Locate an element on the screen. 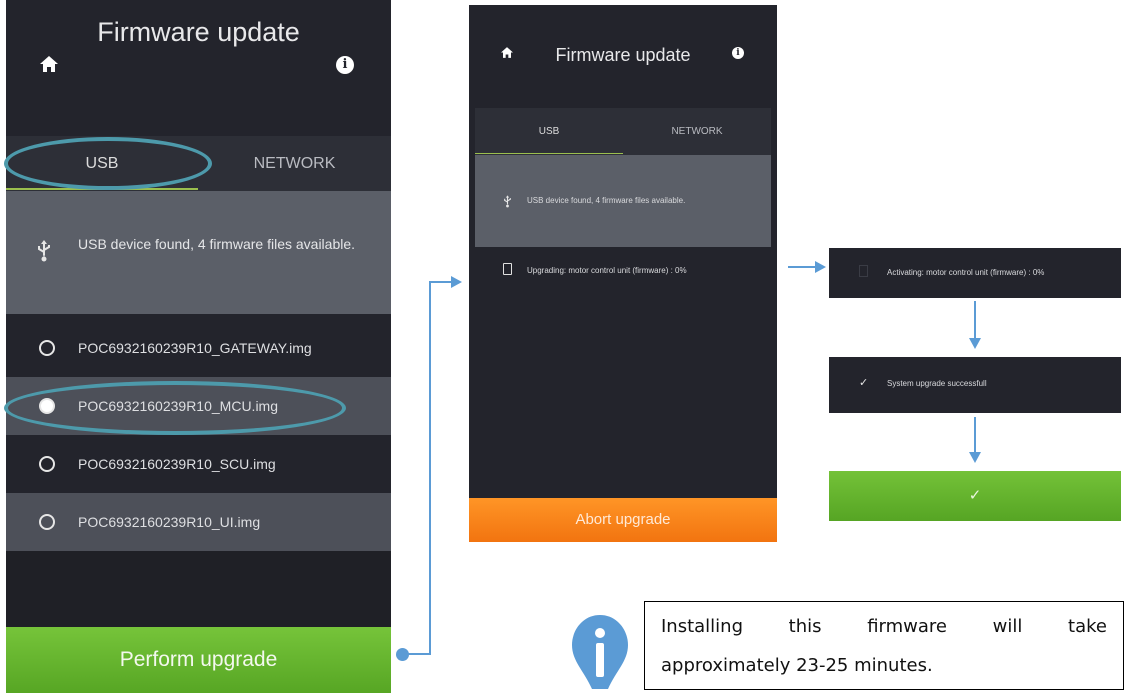  usb-tab-highlight is located at coordinates (108, 163).